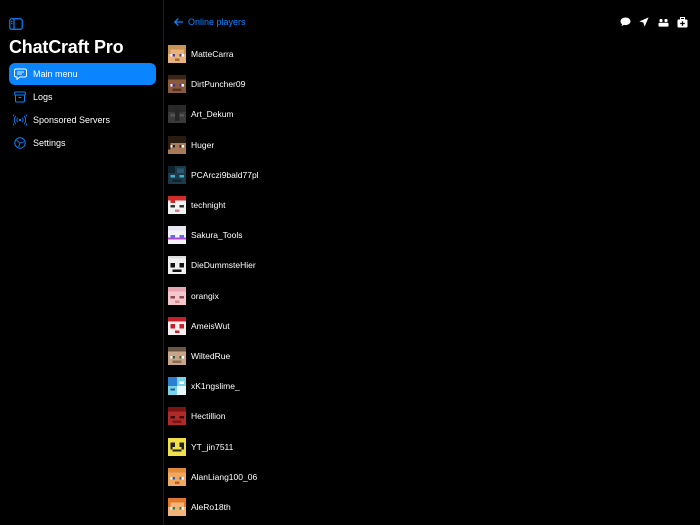 The image size is (700, 525). What do you see at coordinates (82, 97) in the screenshot?
I see `sidebar-item-logs: Logs` at bounding box center [82, 97].